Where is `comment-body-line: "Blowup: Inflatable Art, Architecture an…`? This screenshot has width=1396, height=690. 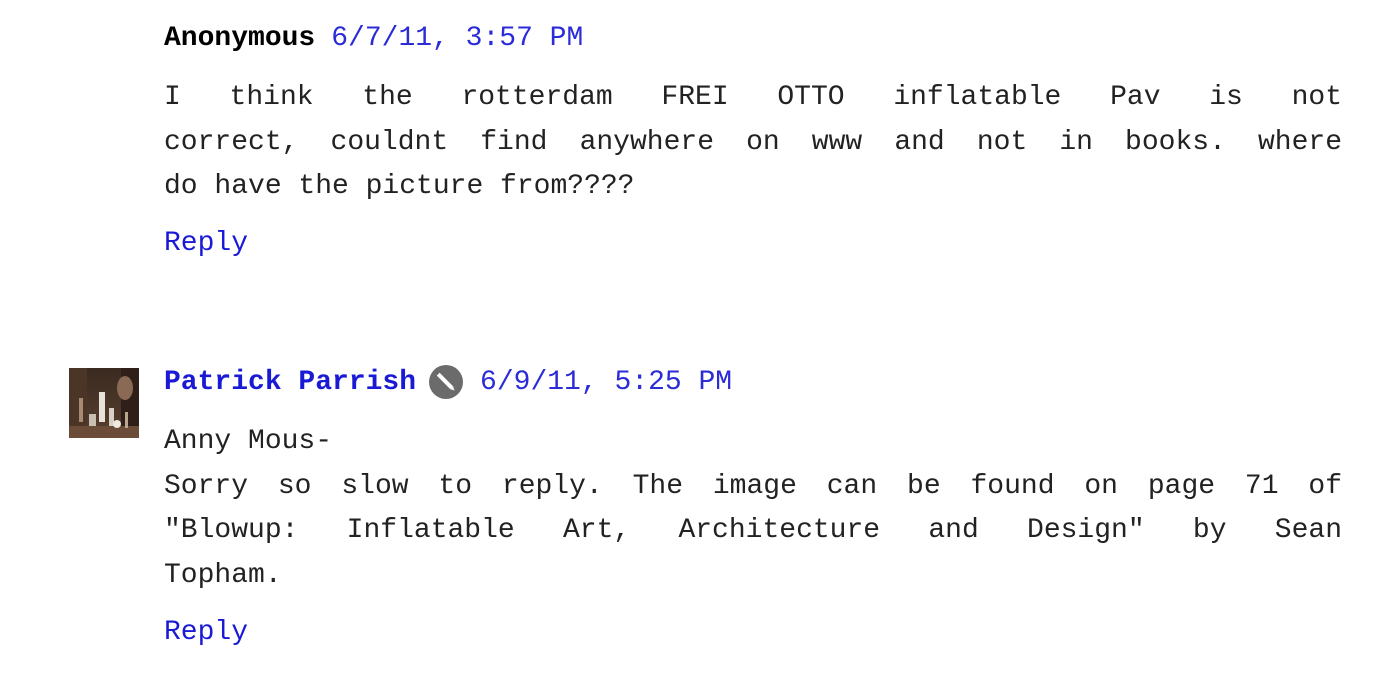
comment-body-line: "Blowup: Inflatable Art, Architecture an… is located at coordinates (753, 530).